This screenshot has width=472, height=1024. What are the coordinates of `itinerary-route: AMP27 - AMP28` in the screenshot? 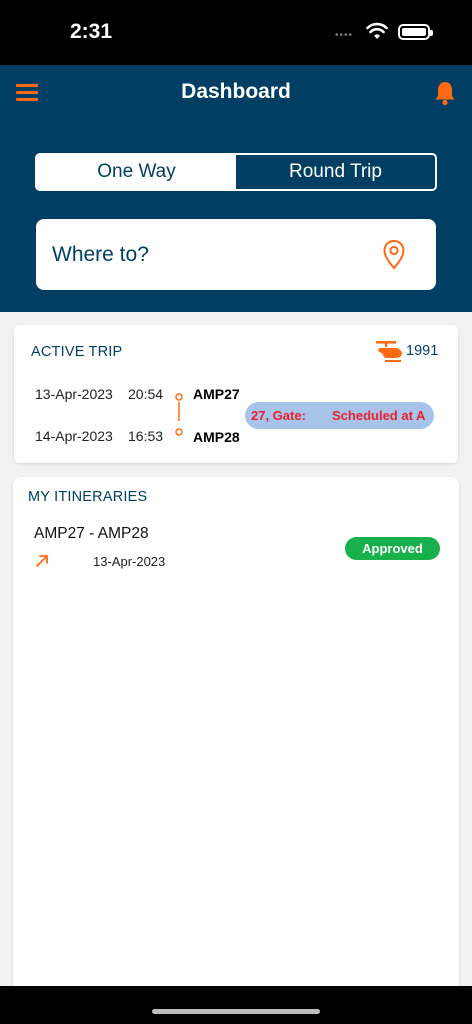 It's located at (91, 533).